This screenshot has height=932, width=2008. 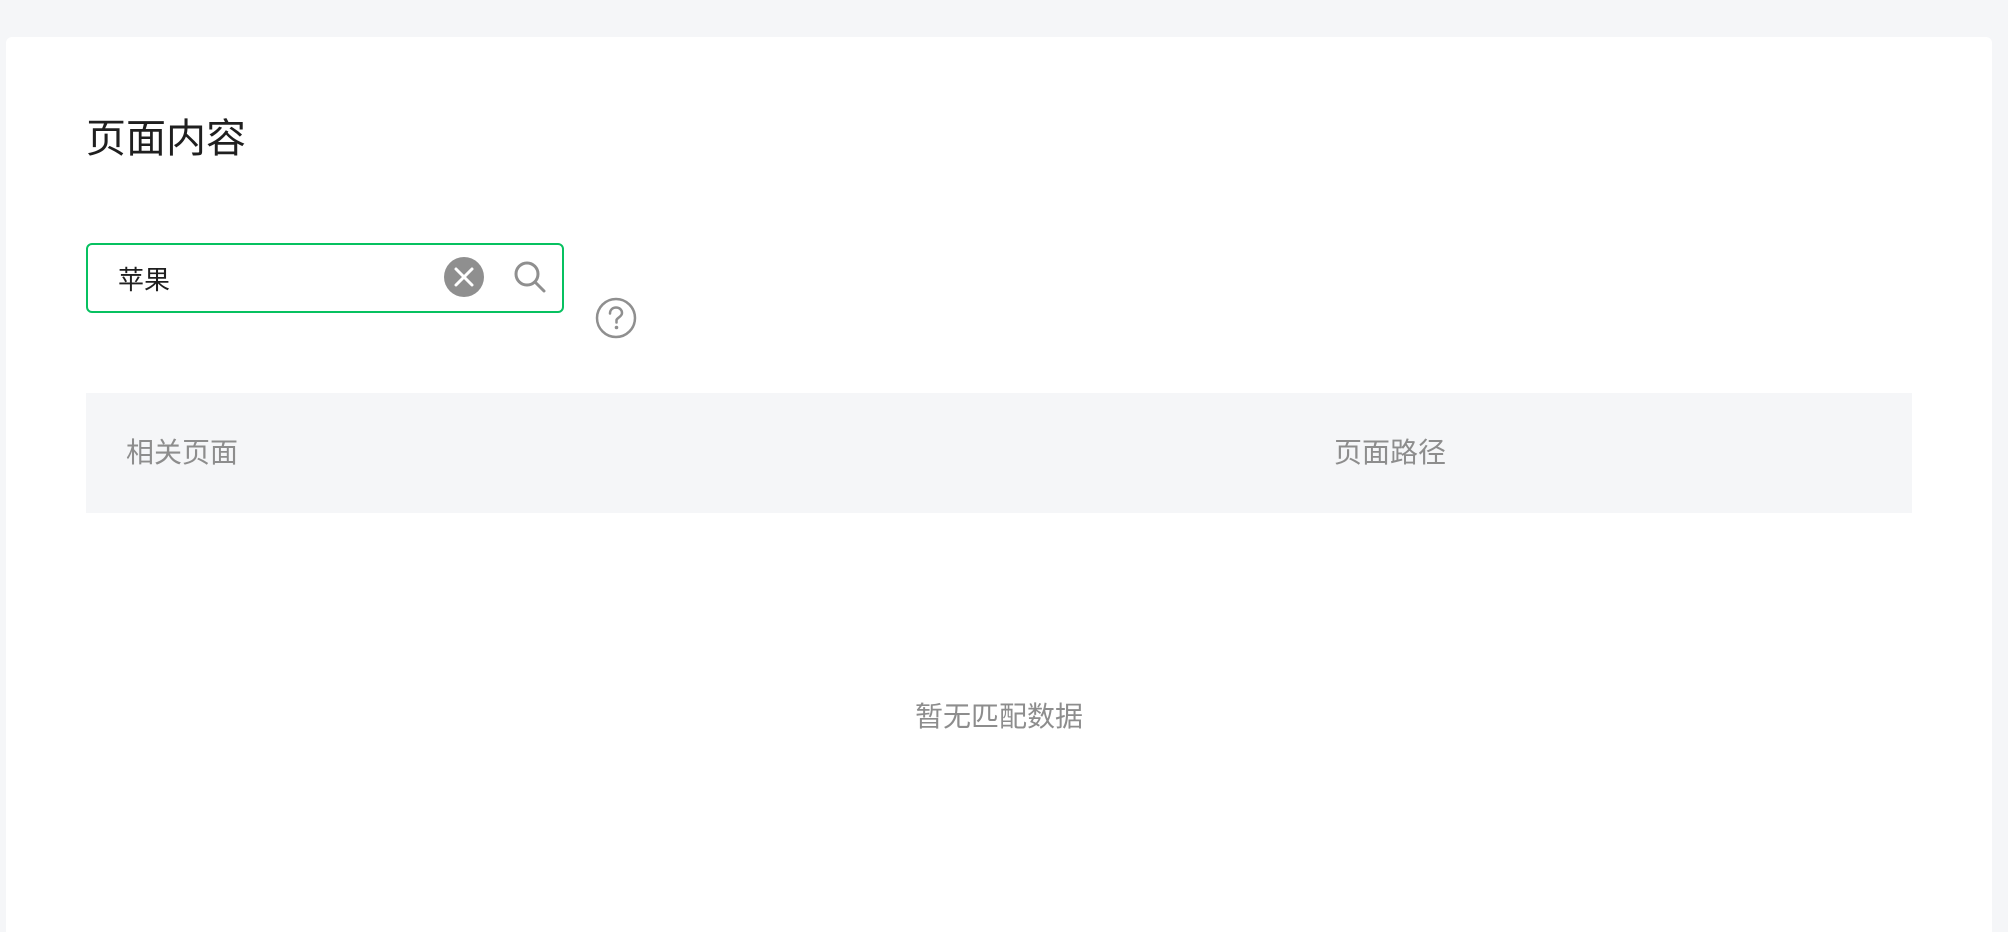 What do you see at coordinates (268, 278) in the screenshot?
I see `search-input` at bounding box center [268, 278].